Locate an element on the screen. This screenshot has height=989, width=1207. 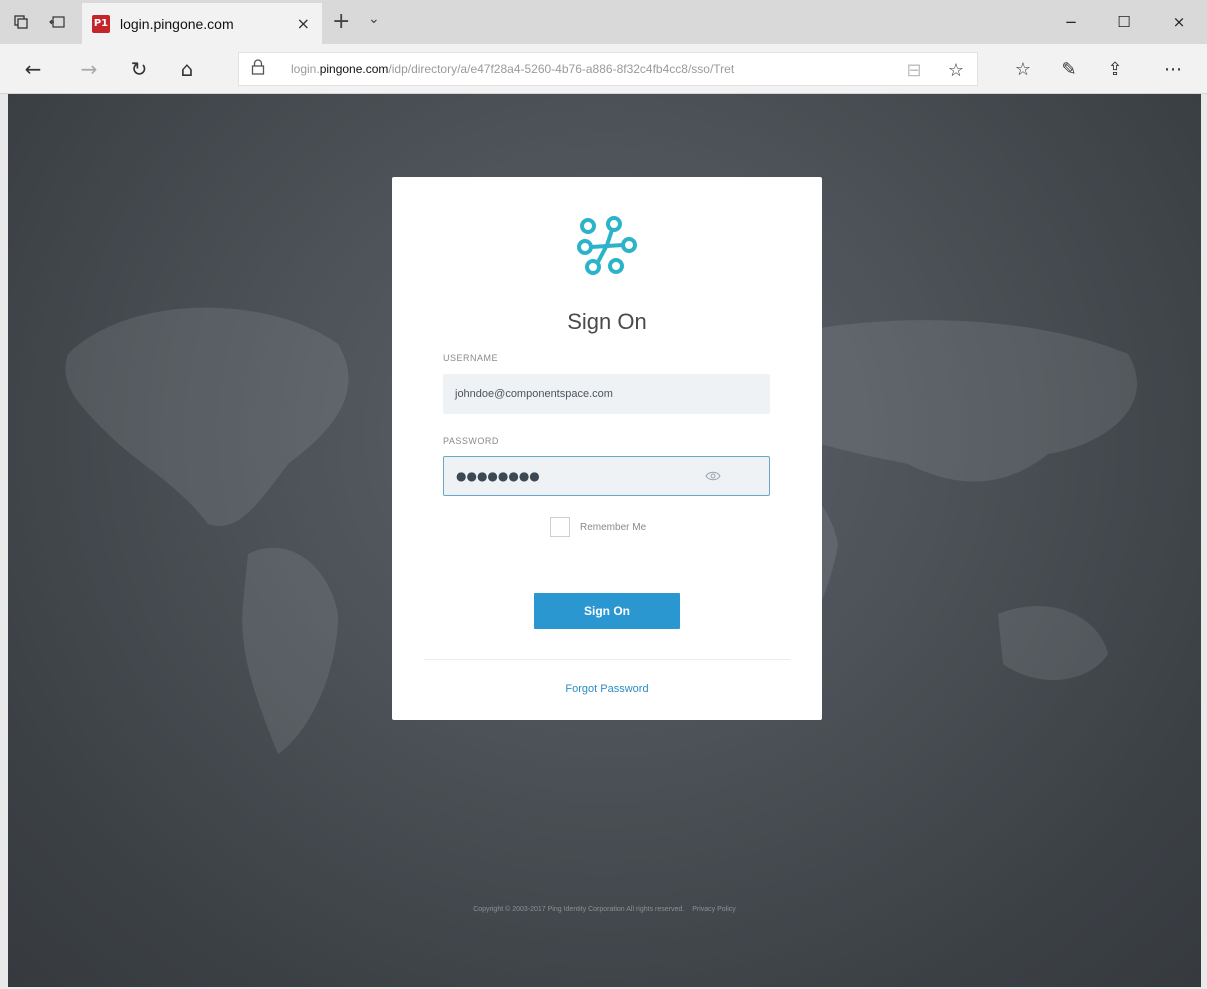
favorite-star-icon: ☆ is located at coordinates (956, 70).